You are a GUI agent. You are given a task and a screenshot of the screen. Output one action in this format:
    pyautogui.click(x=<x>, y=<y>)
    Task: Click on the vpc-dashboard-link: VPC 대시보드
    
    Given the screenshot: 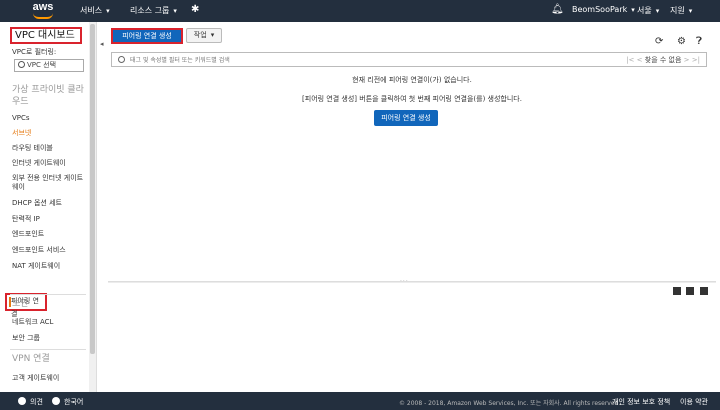 What is the action you would take?
    pyautogui.click(x=46, y=35)
    